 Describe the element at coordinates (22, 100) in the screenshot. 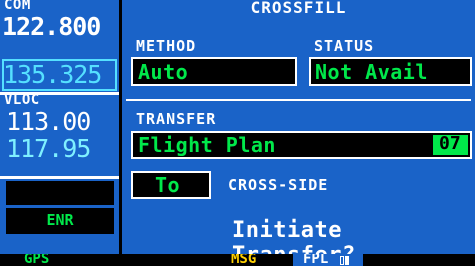

I see `vloc-label: VLOC` at that location.